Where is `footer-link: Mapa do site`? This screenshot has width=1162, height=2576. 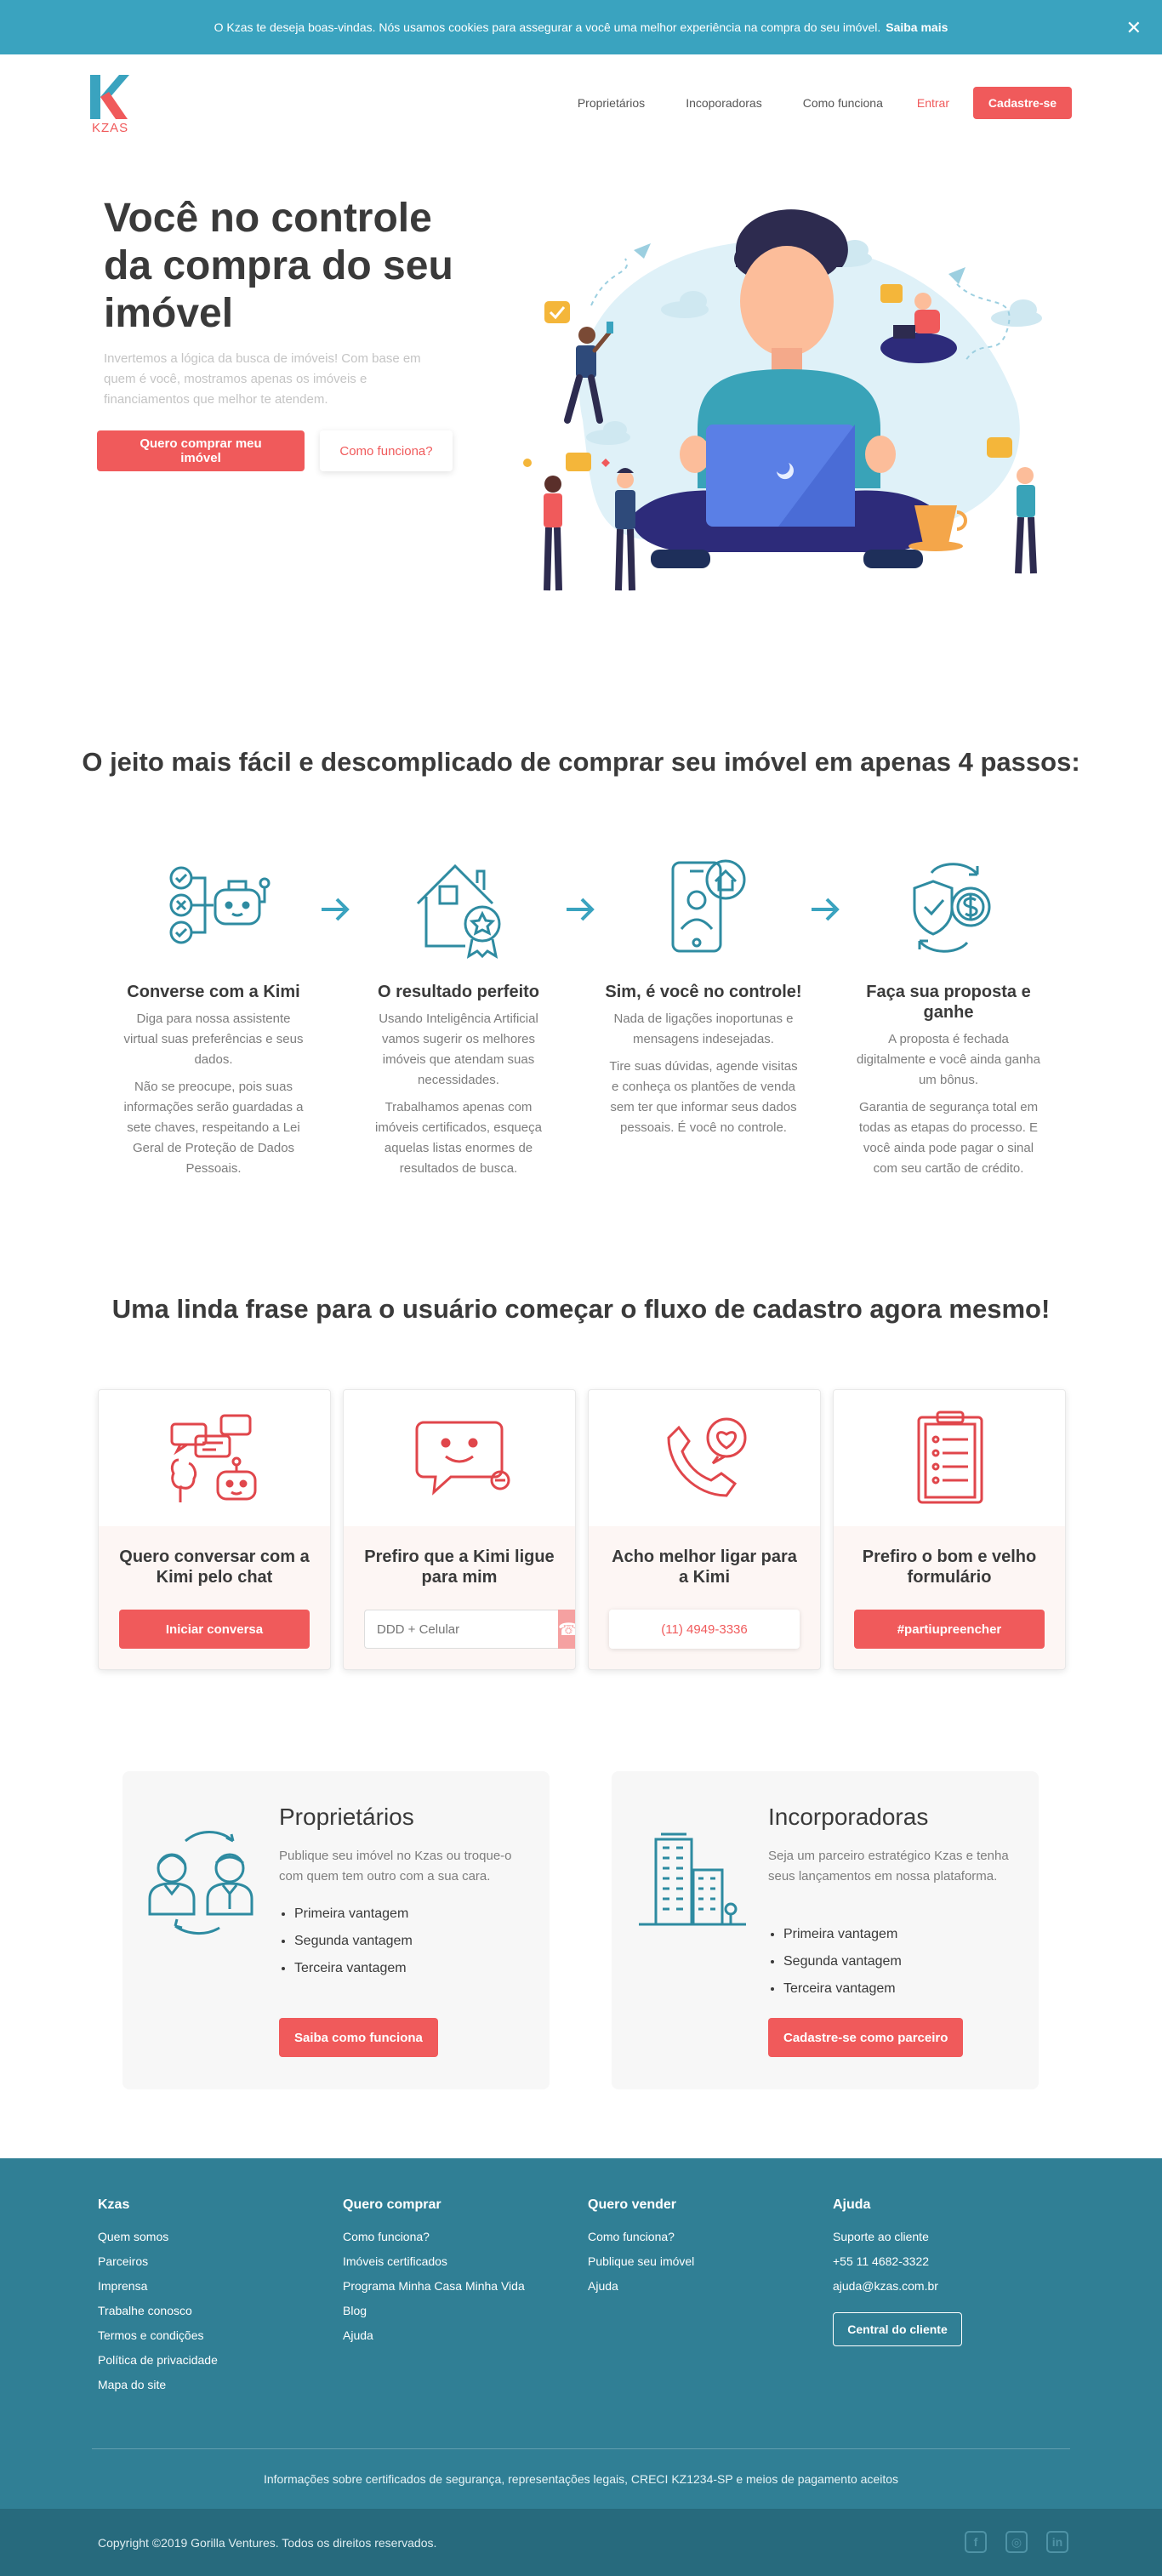
footer-link: Mapa do site is located at coordinates (158, 2385).